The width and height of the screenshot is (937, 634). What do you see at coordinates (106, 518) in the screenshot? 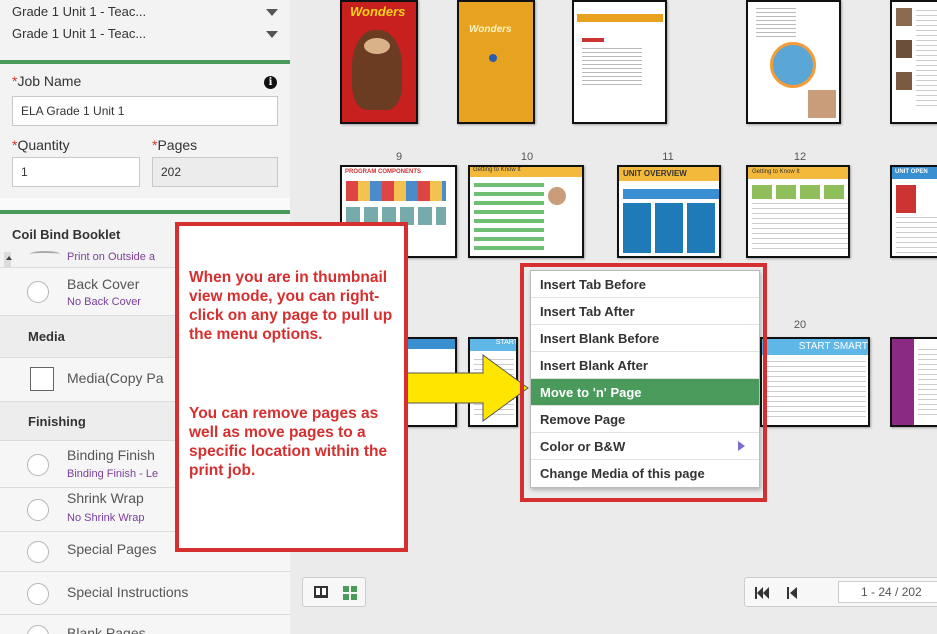
I see `shrink-wrap-value: No Shrink Wrap` at bounding box center [106, 518].